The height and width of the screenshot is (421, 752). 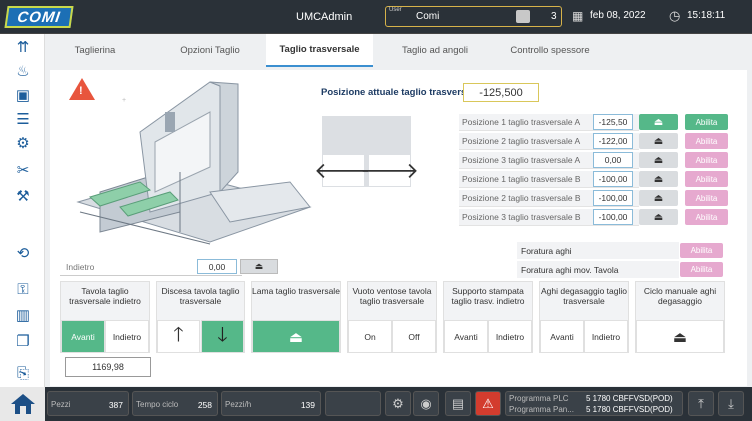 What do you see at coordinates (210, 50) in the screenshot?
I see `tab-opzioni-taglio: Opzioni Taglio` at bounding box center [210, 50].